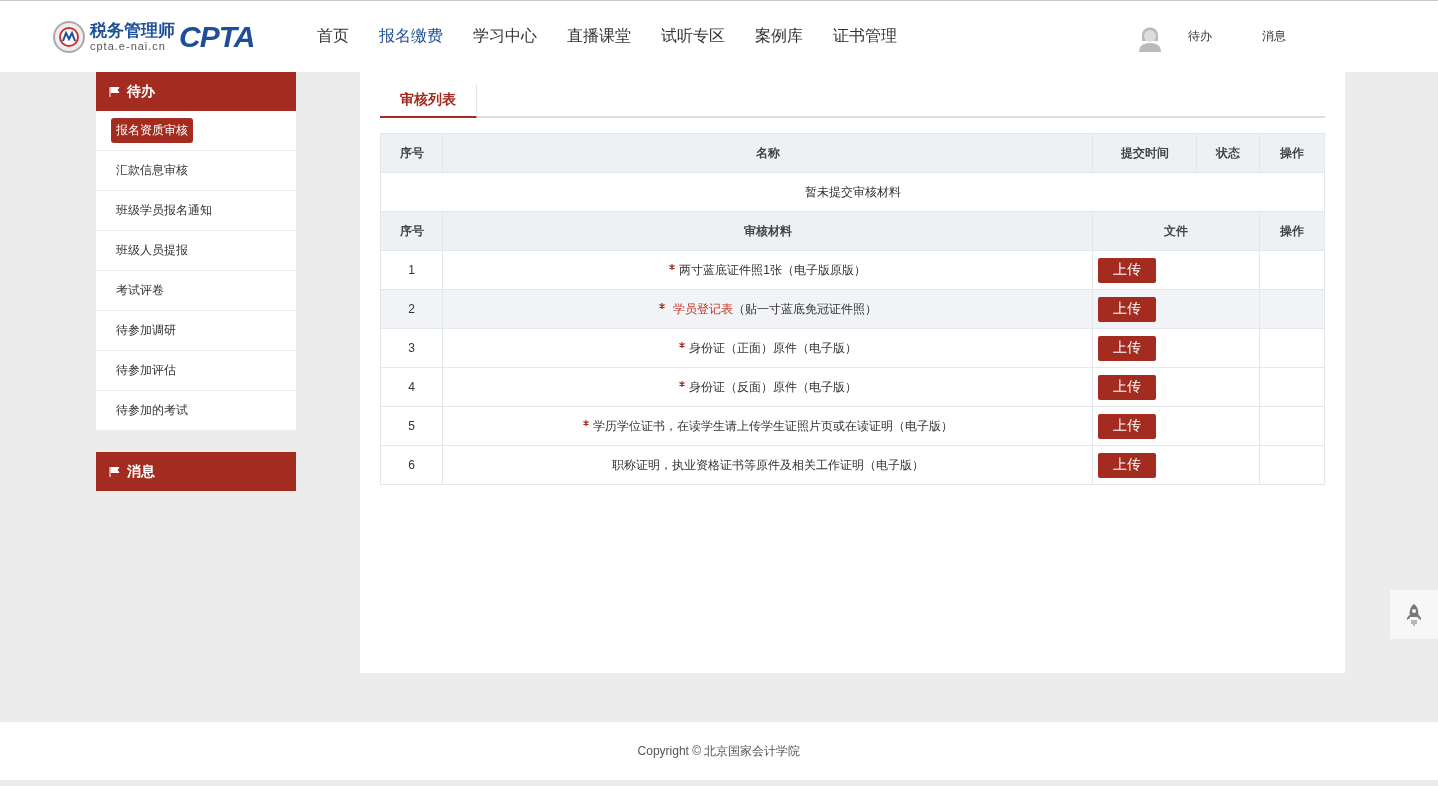 The height and width of the screenshot is (786, 1438). Describe the element at coordinates (411, 309) in the screenshot. I see `index-cell: 2` at that location.